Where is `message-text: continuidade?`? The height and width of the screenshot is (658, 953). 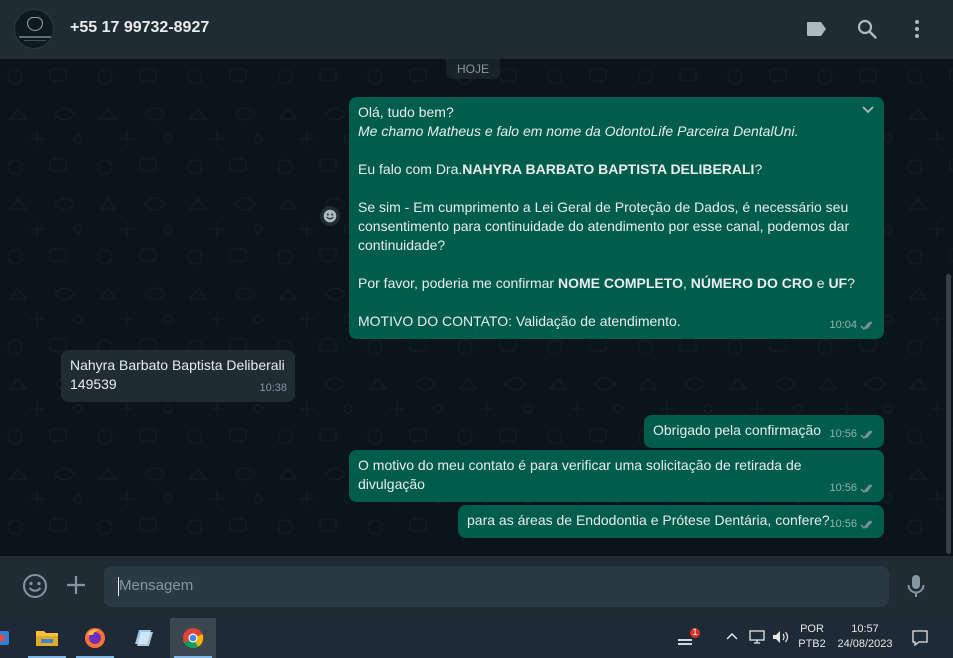 message-text: continuidade? is located at coordinates (402, 245).